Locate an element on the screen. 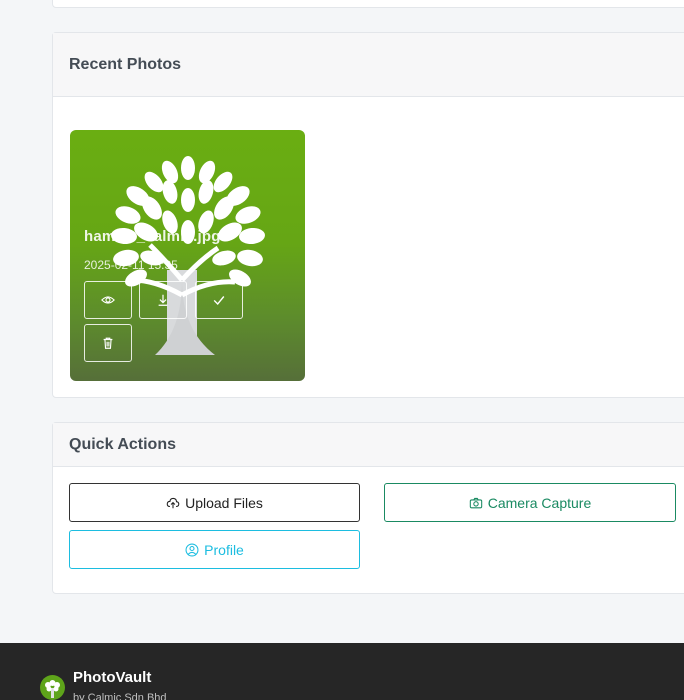 The height and width of the screenshot is (700, 684). camera-capture-button: Camera Capture is located at coordinates (530, 502).